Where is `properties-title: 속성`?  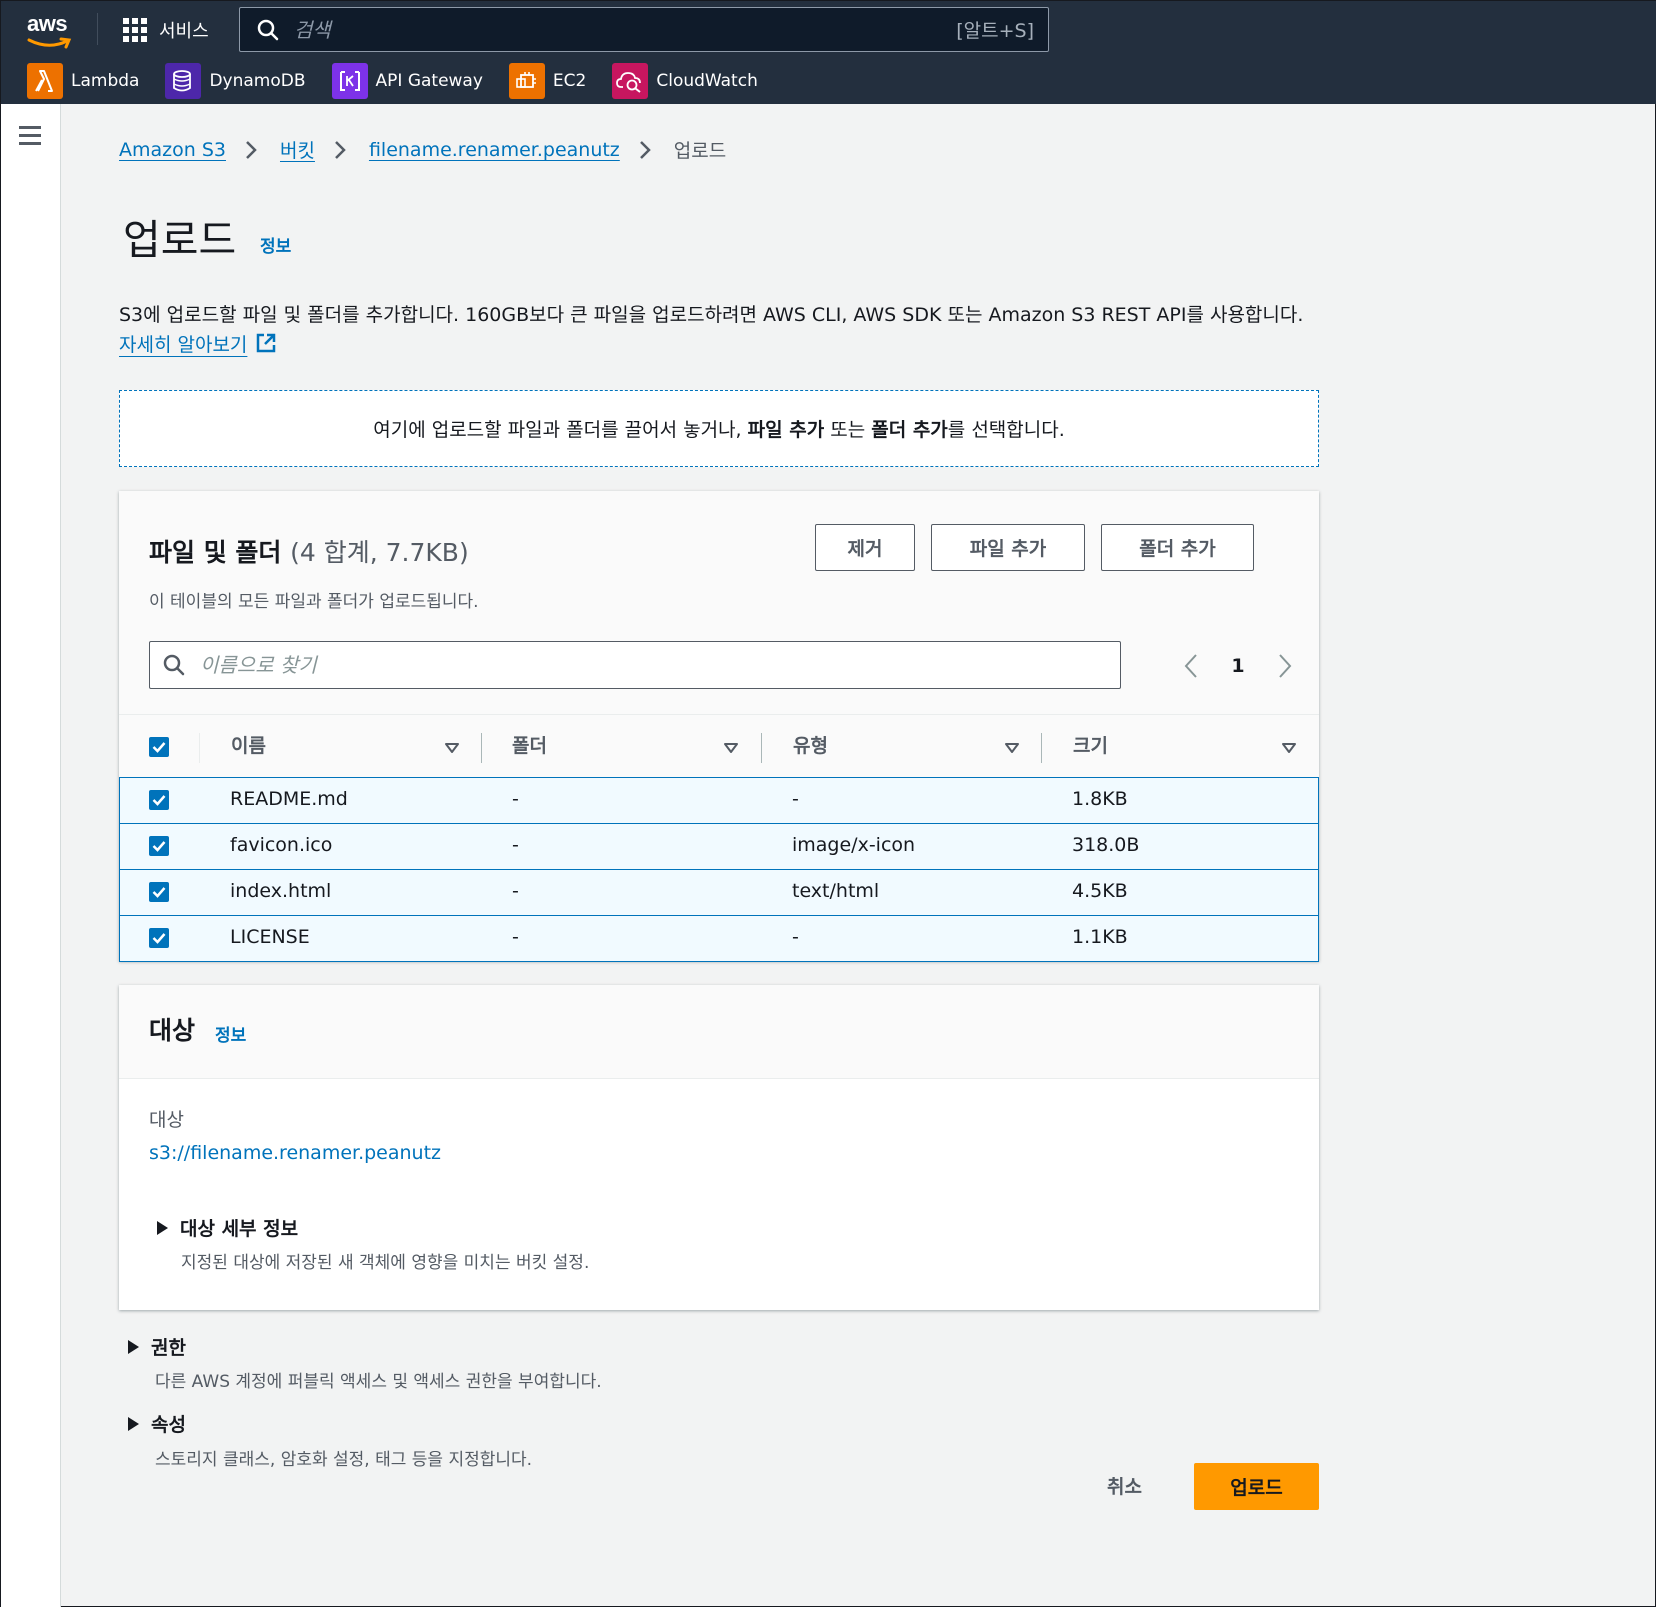
properties-title: 속성 is located at coordinates (168, 1425).